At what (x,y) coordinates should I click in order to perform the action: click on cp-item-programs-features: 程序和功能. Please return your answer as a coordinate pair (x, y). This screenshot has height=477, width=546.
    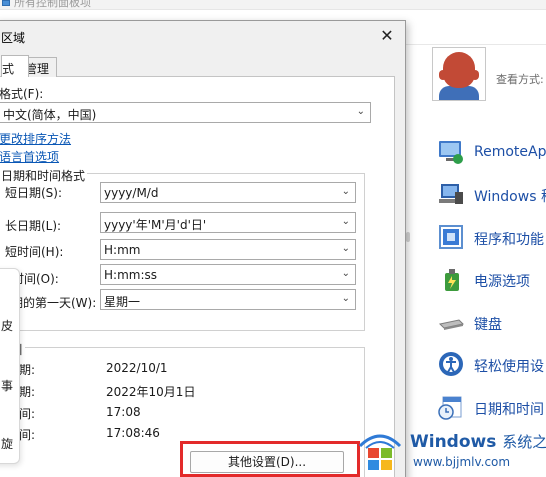
    Looking at the image, I should click on (489, 238).